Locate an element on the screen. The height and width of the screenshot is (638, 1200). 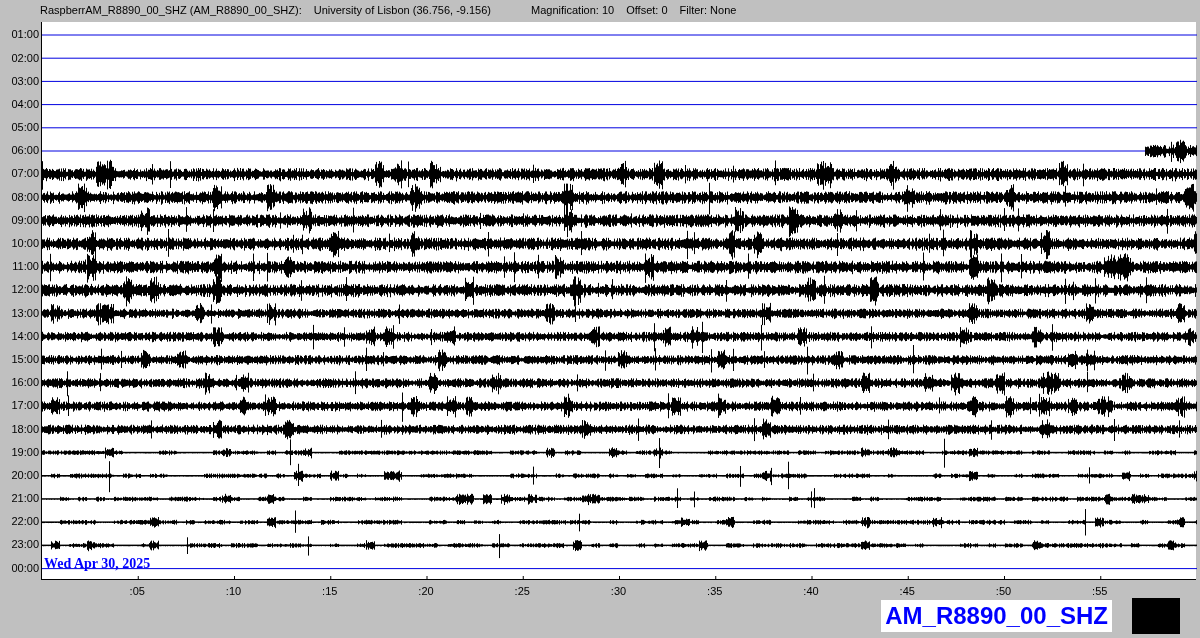
time-tick-label: :15 is located at coordinates (330, 591).